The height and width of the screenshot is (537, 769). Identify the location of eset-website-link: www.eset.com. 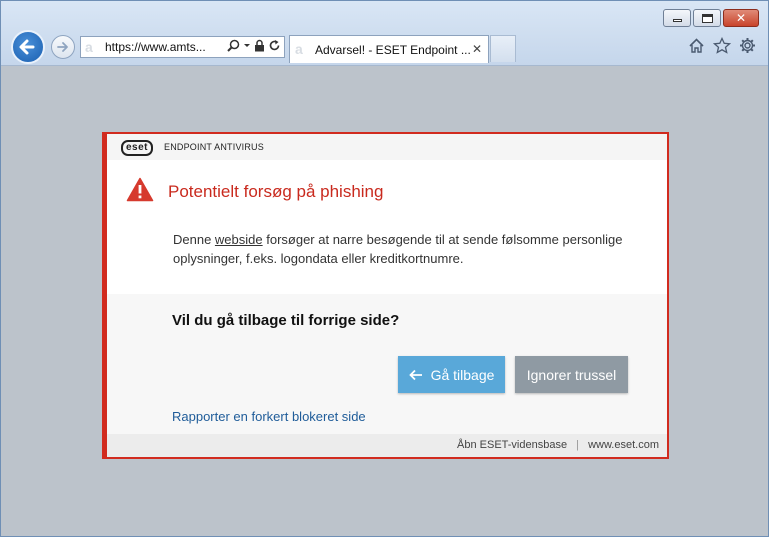
(623, 445).